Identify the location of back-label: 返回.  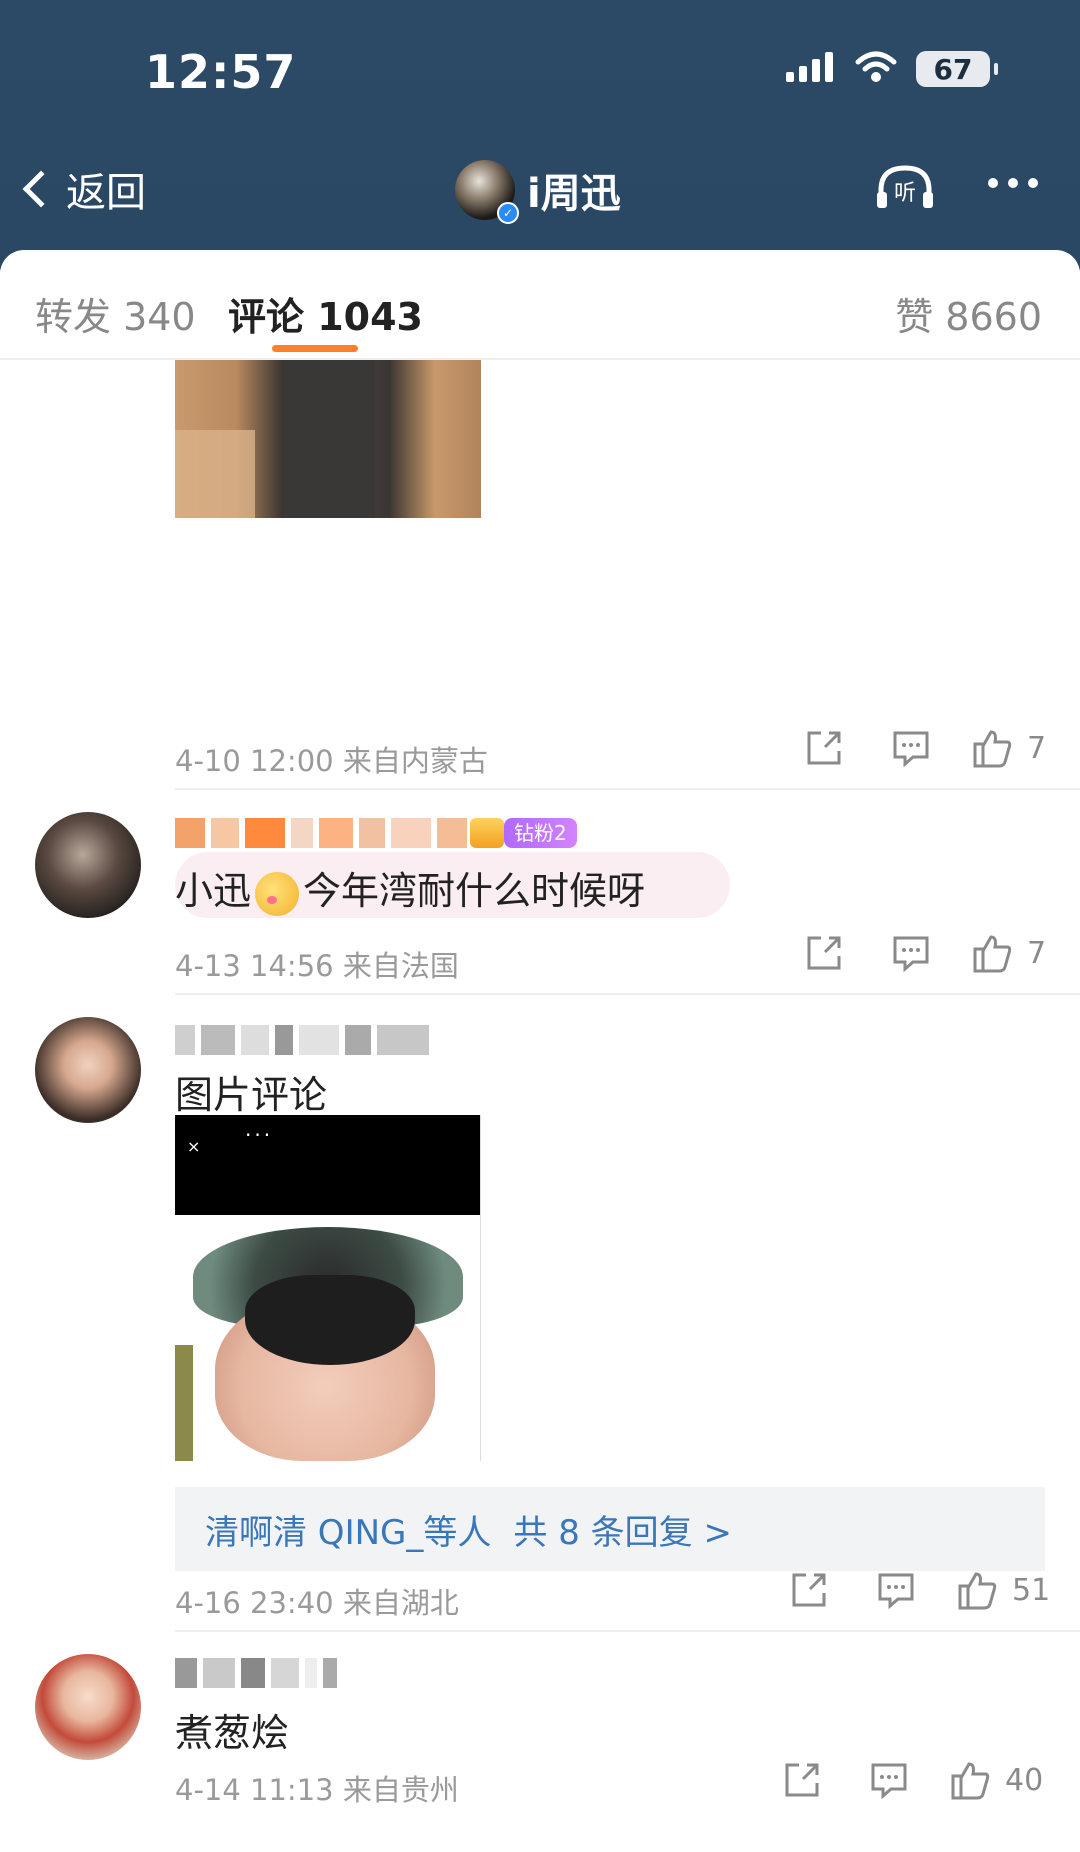
(106, 193).